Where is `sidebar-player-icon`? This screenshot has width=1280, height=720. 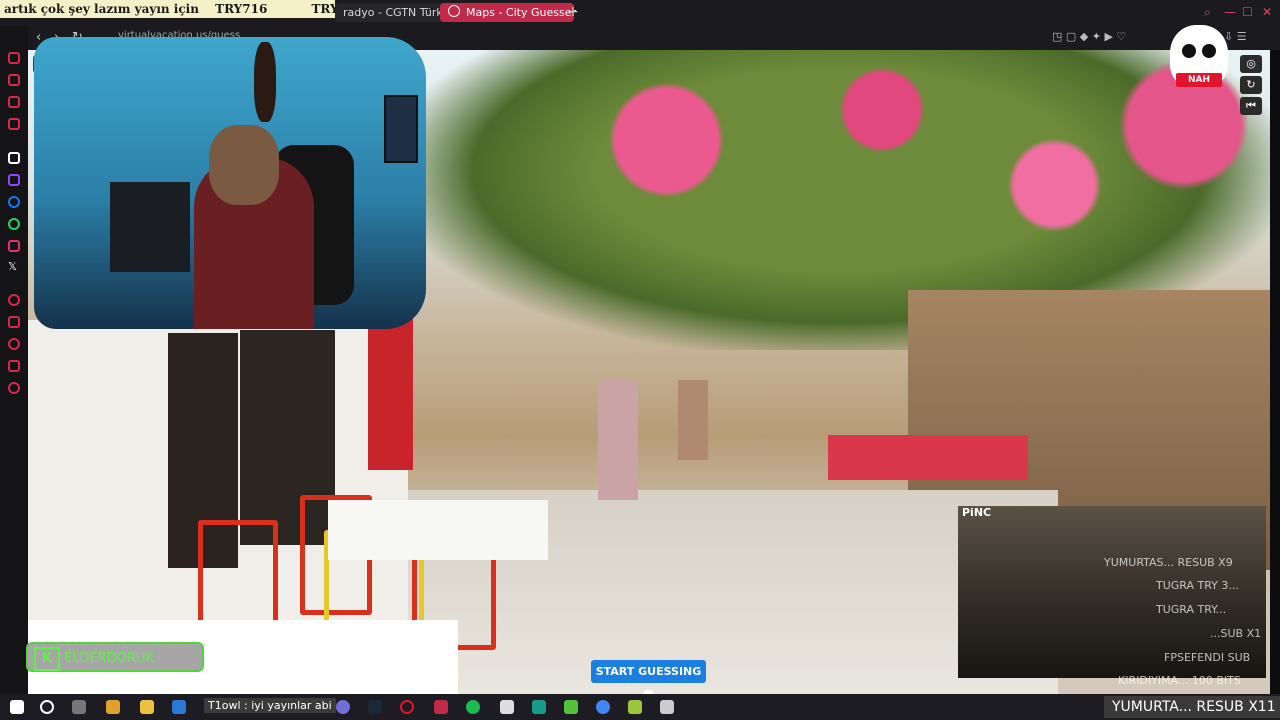
sidebar-player-icon is located at coordinates (14, 300).